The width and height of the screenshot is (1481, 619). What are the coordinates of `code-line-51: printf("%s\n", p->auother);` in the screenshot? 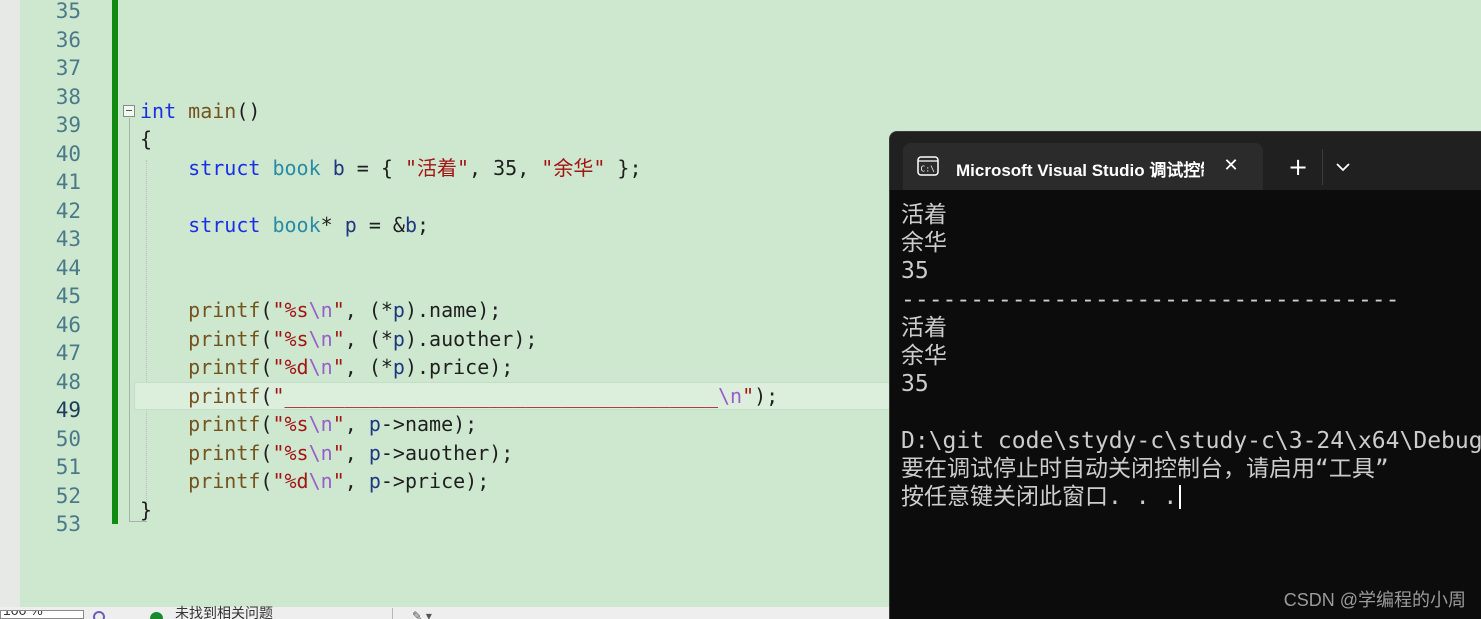 It's located at (326, 453).